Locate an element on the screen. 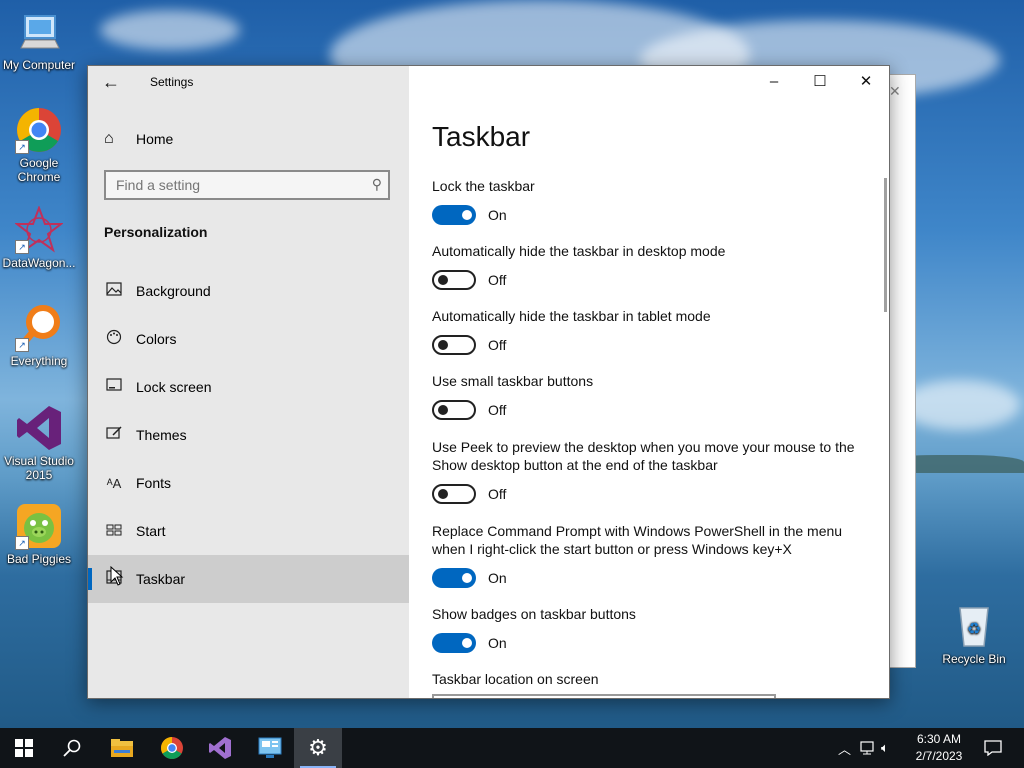  clock-time: 6:30 AM is located at coordinates (939, 739).